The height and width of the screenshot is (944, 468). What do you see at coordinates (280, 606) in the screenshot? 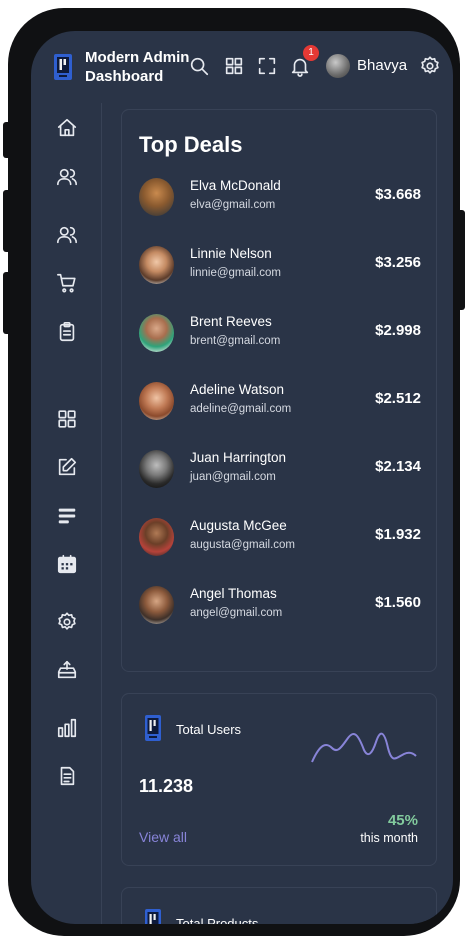
I see `list-item: Angel Thomas angel@gmail.com $1.560` at bounding box center [280, 606].